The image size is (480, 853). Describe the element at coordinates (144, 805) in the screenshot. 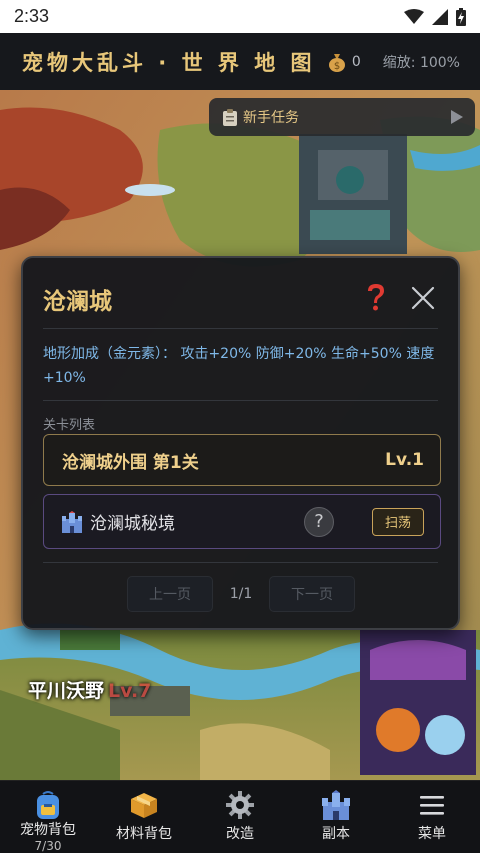

I see `package-icon` at that location.